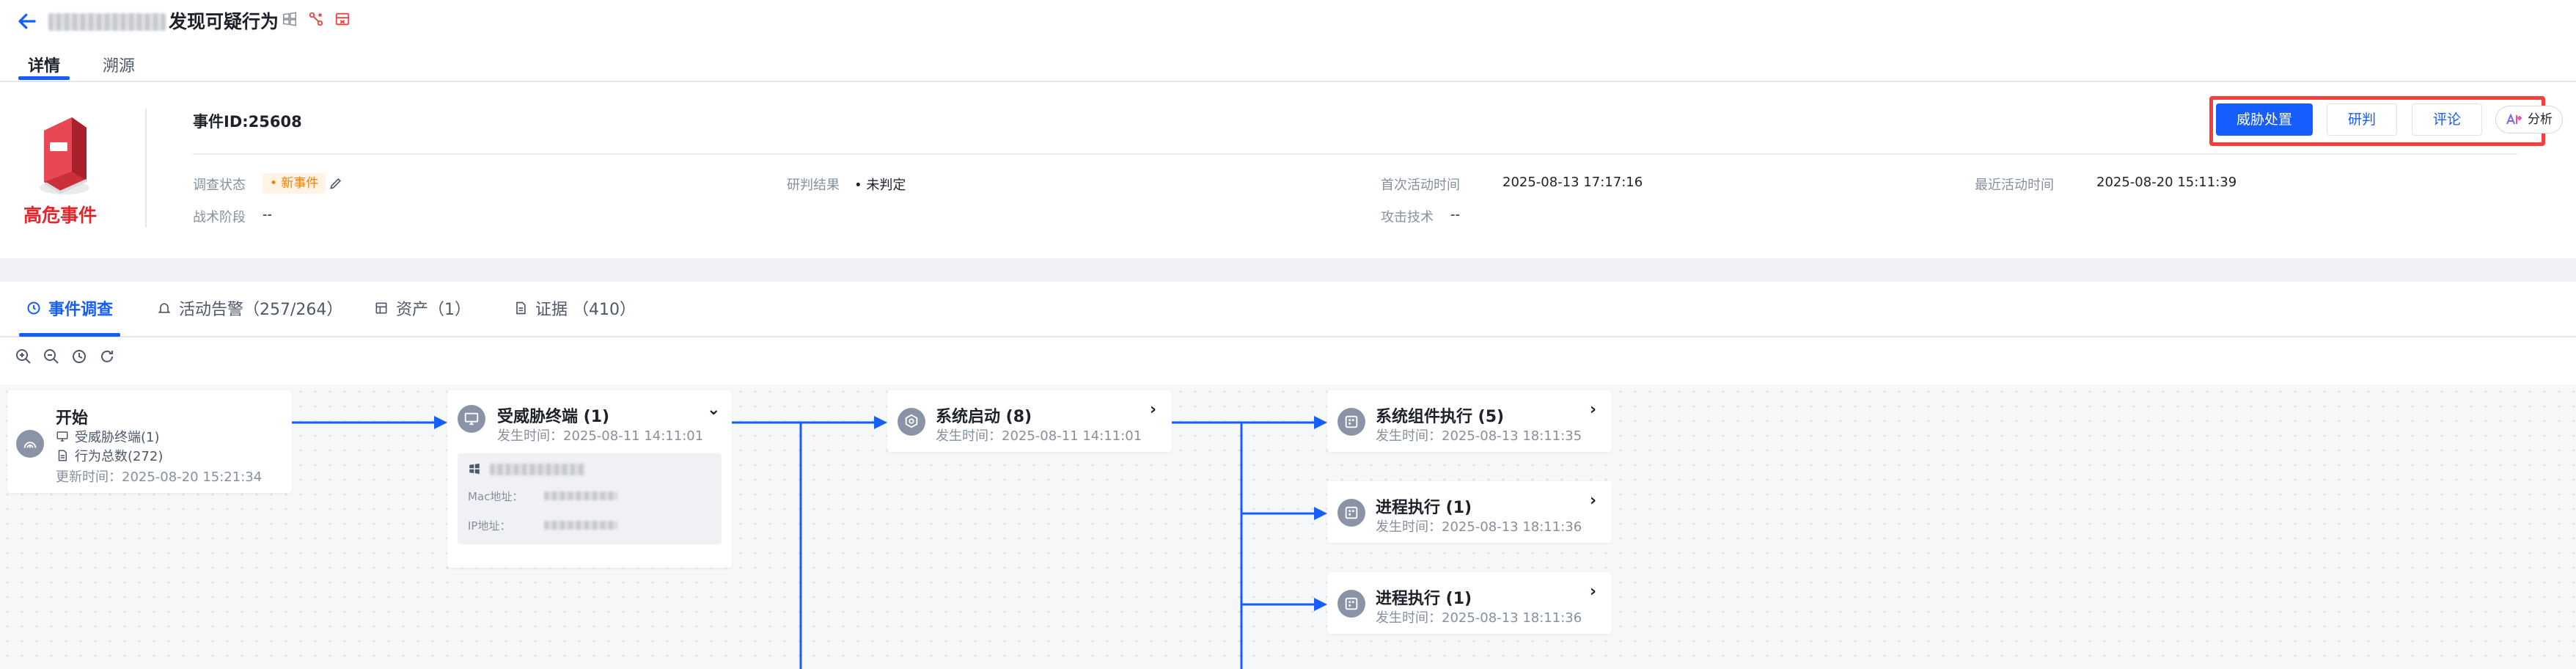 This screenshot has width=2576, height=669. Describe the element at coordinates (343, 19) in the screenshot. I see `quarantine-icon` at that location.